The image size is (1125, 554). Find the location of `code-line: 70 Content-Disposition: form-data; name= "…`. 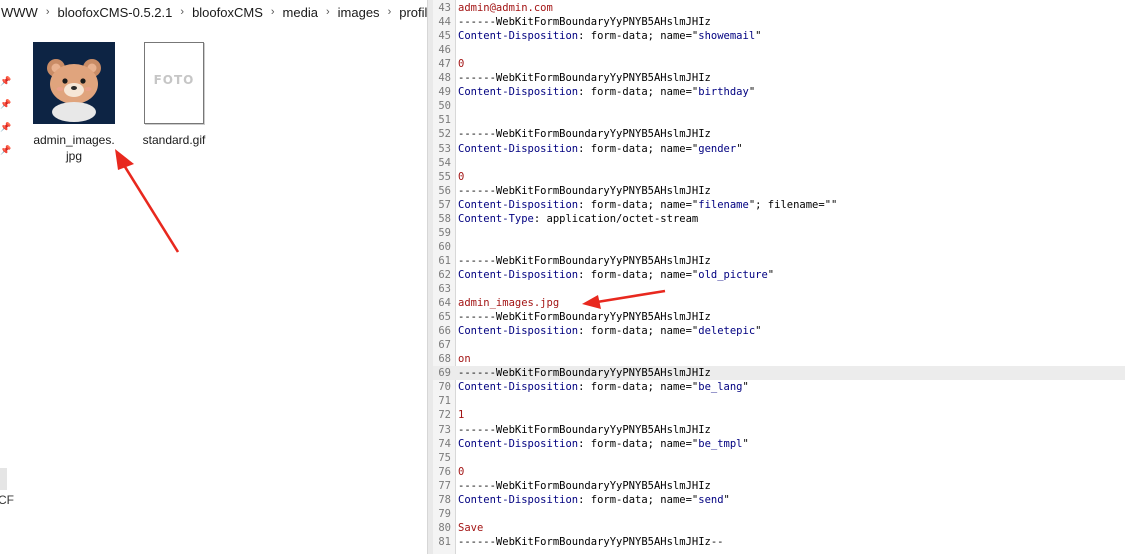

code-line: 70 Content-Disposition: form-data; name= "… is located at coordinates (779, 387).